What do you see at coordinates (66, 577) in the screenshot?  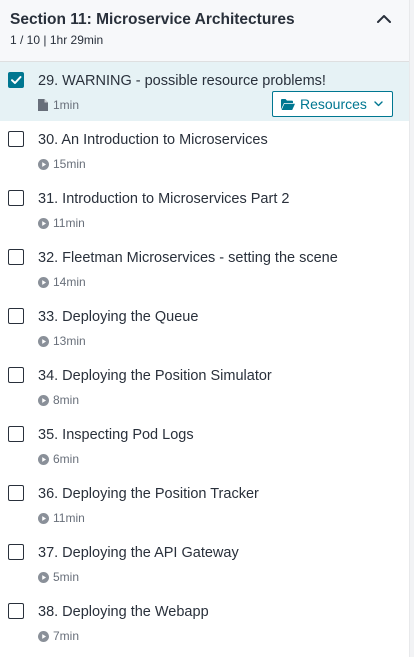 I see `lecture-37-duration: 5min` at bounding box center [66, 577].